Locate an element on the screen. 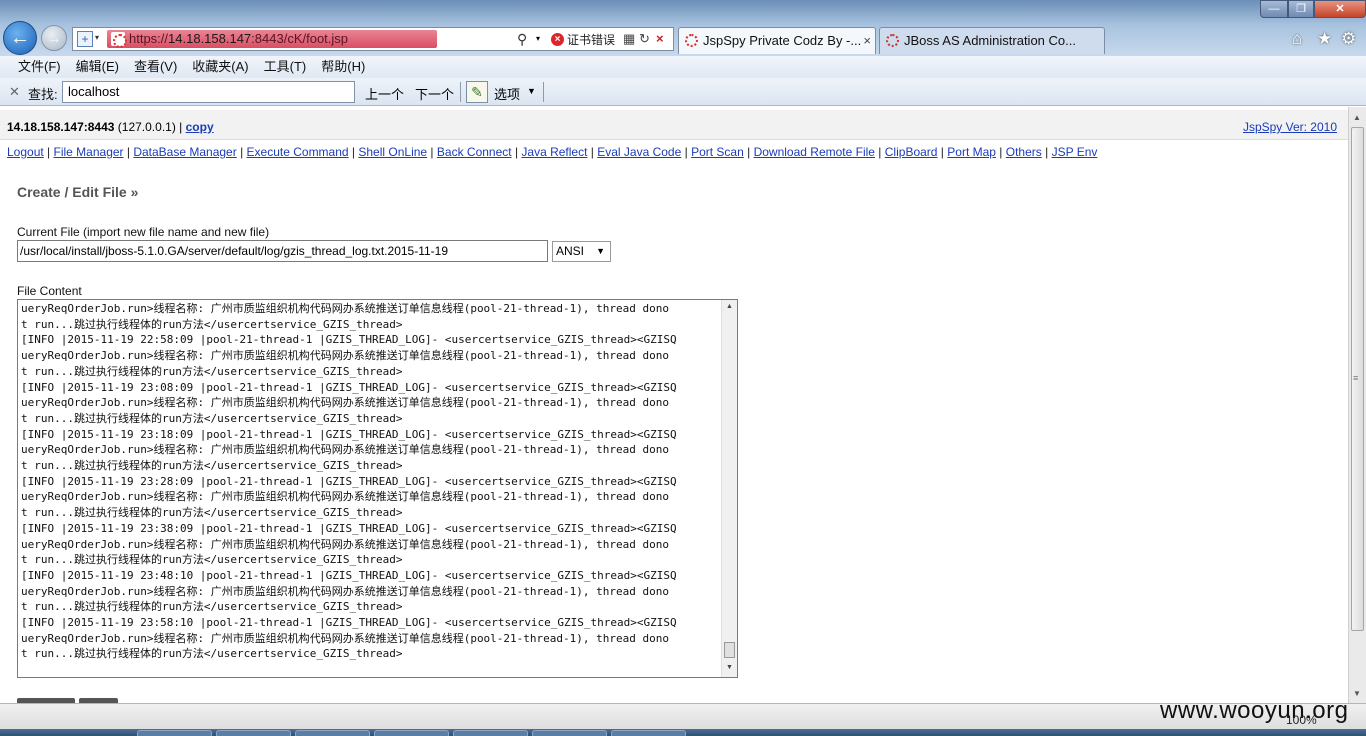  file-content-label: File Content is located at coordinates (49, 291).